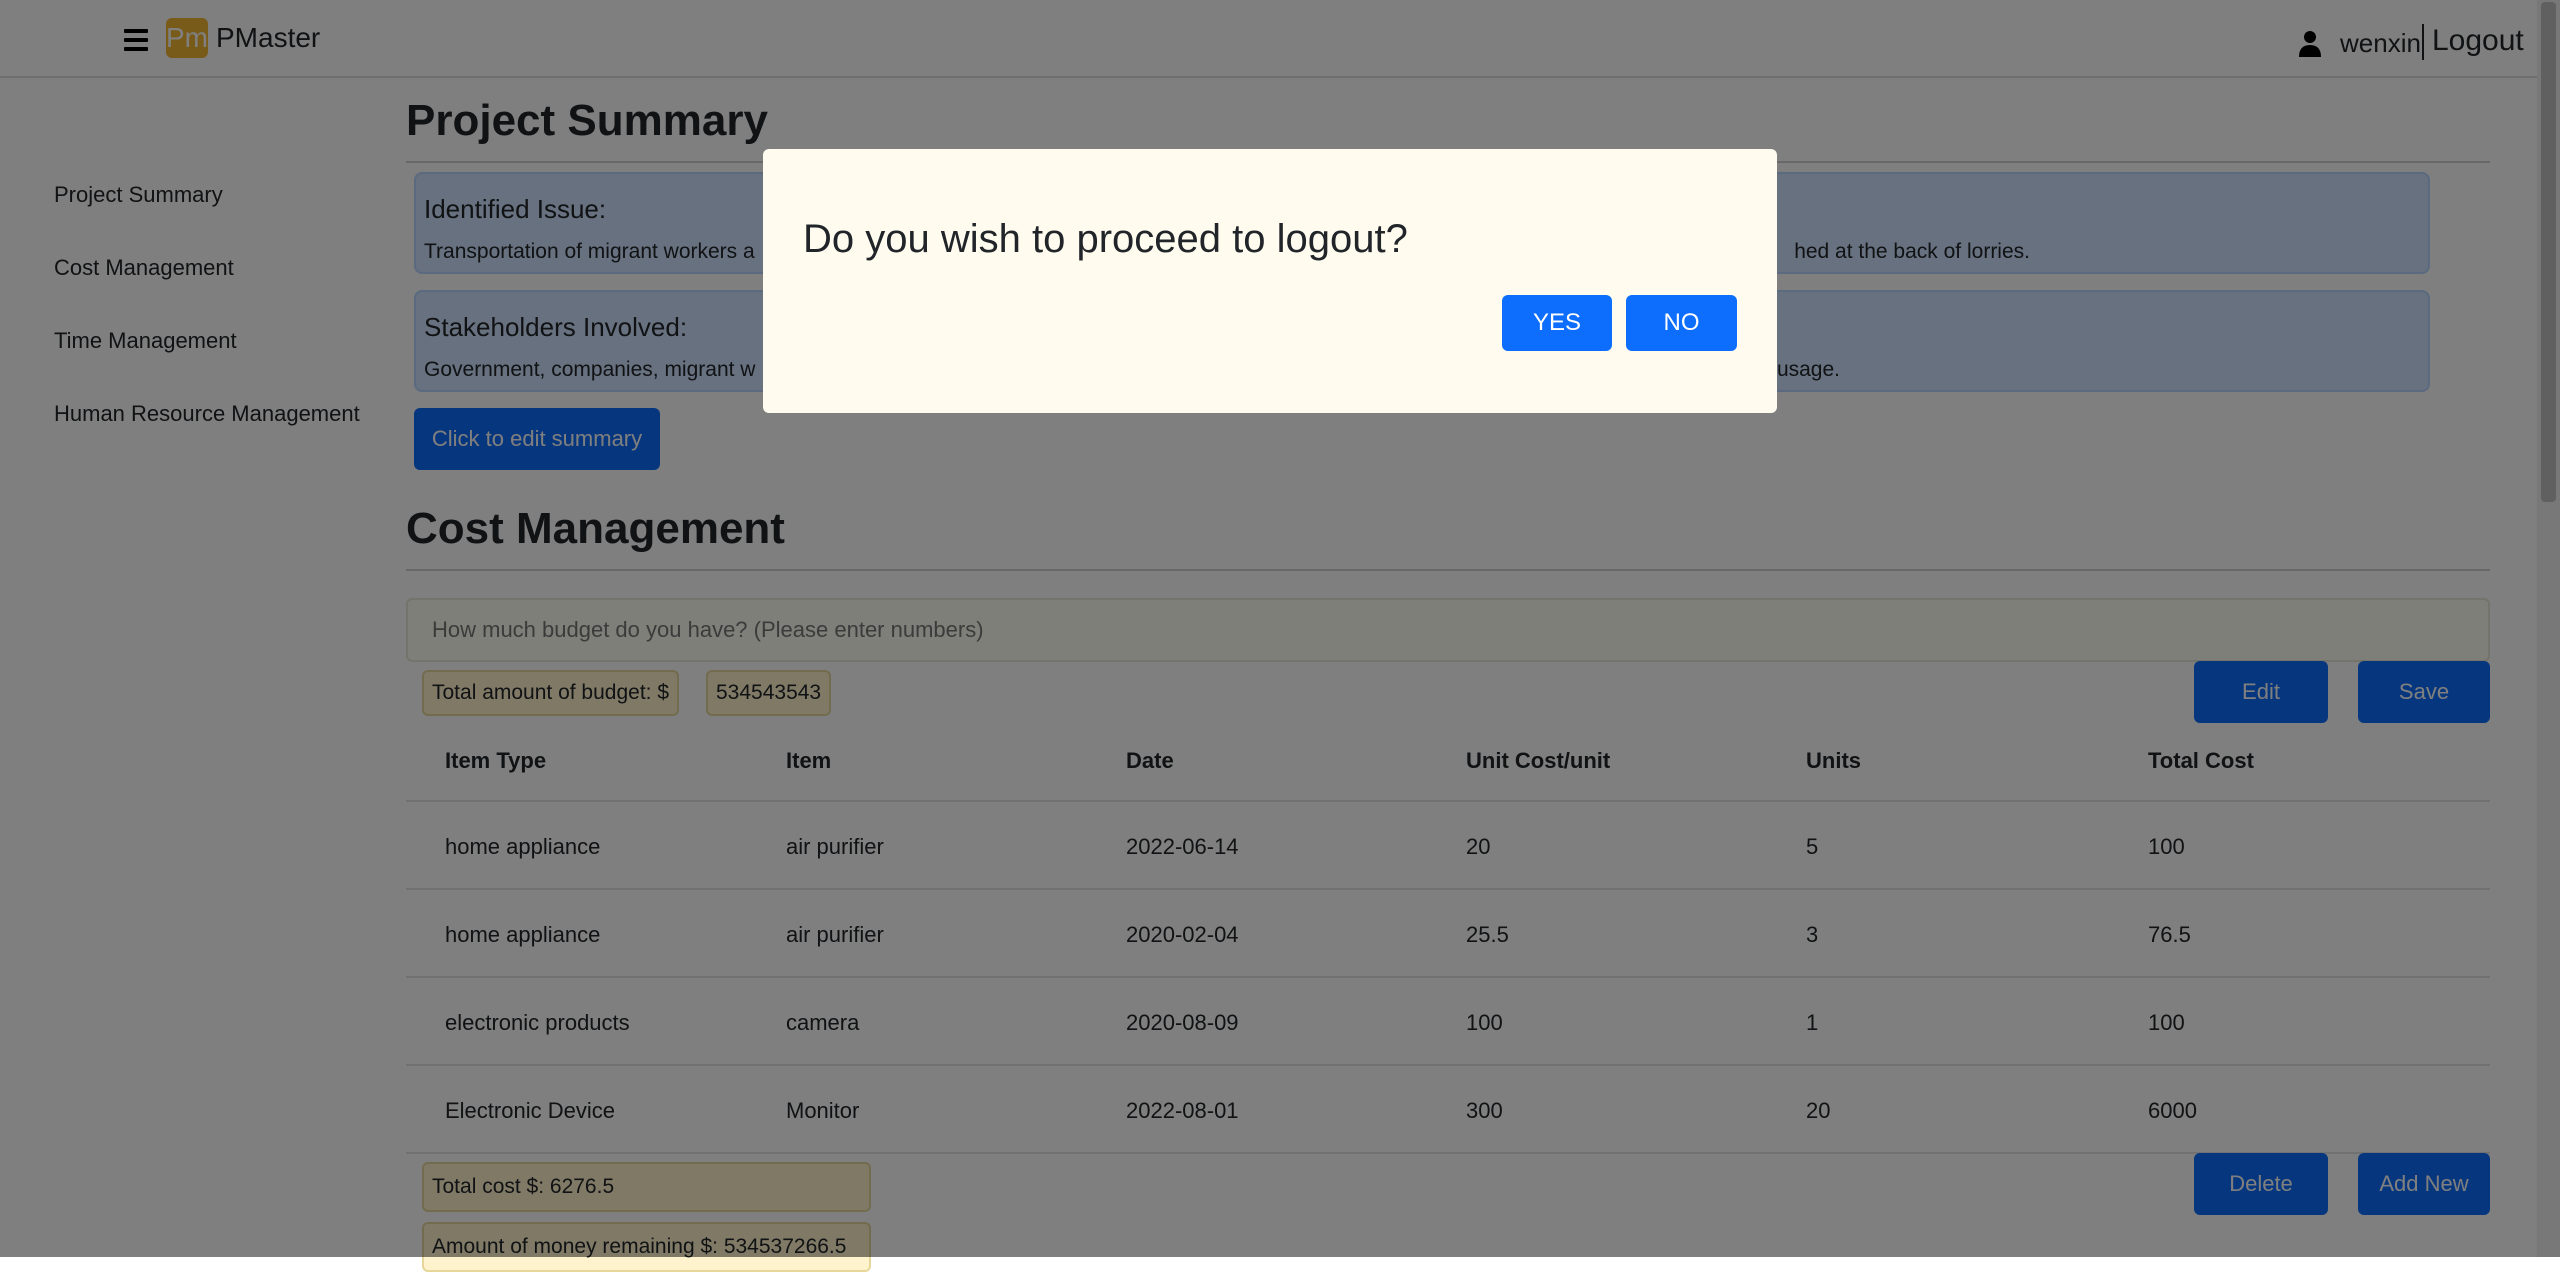 This screenshot has height=1272, width=2560. Describe the element at coordinates (1270, 281) in the screenshot. I see `logout-confirm-dialog: Do you wish to proceed to logout? YES NO` at that location.